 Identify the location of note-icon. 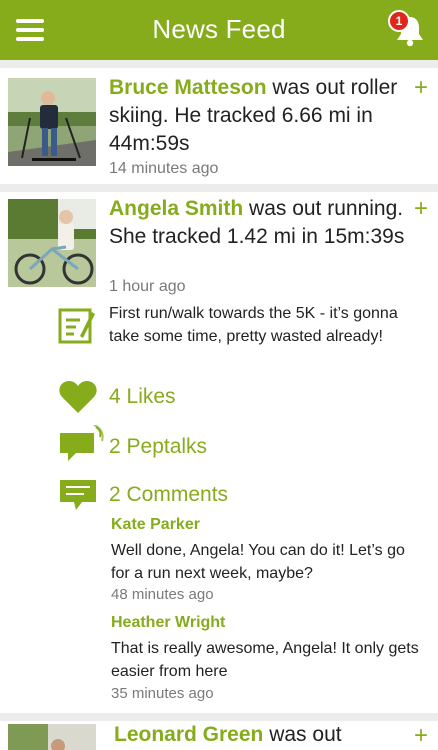
(76, 326).